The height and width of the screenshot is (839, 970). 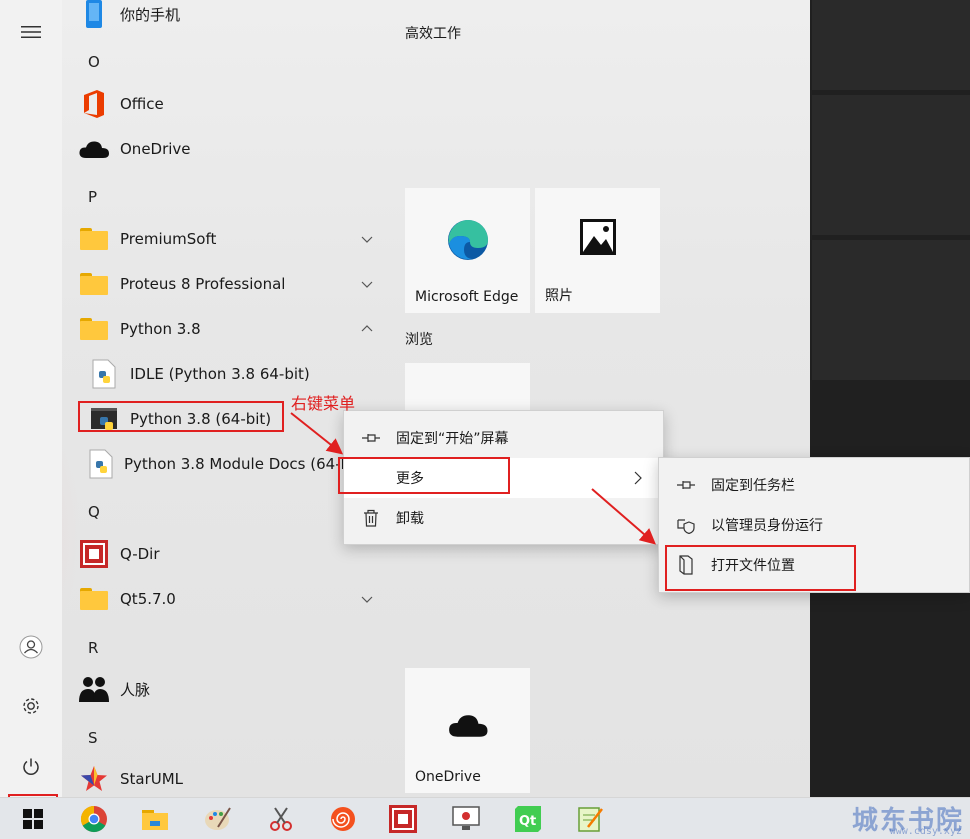 I want to click on taskbar-qdir, so click(x=403, y=819).